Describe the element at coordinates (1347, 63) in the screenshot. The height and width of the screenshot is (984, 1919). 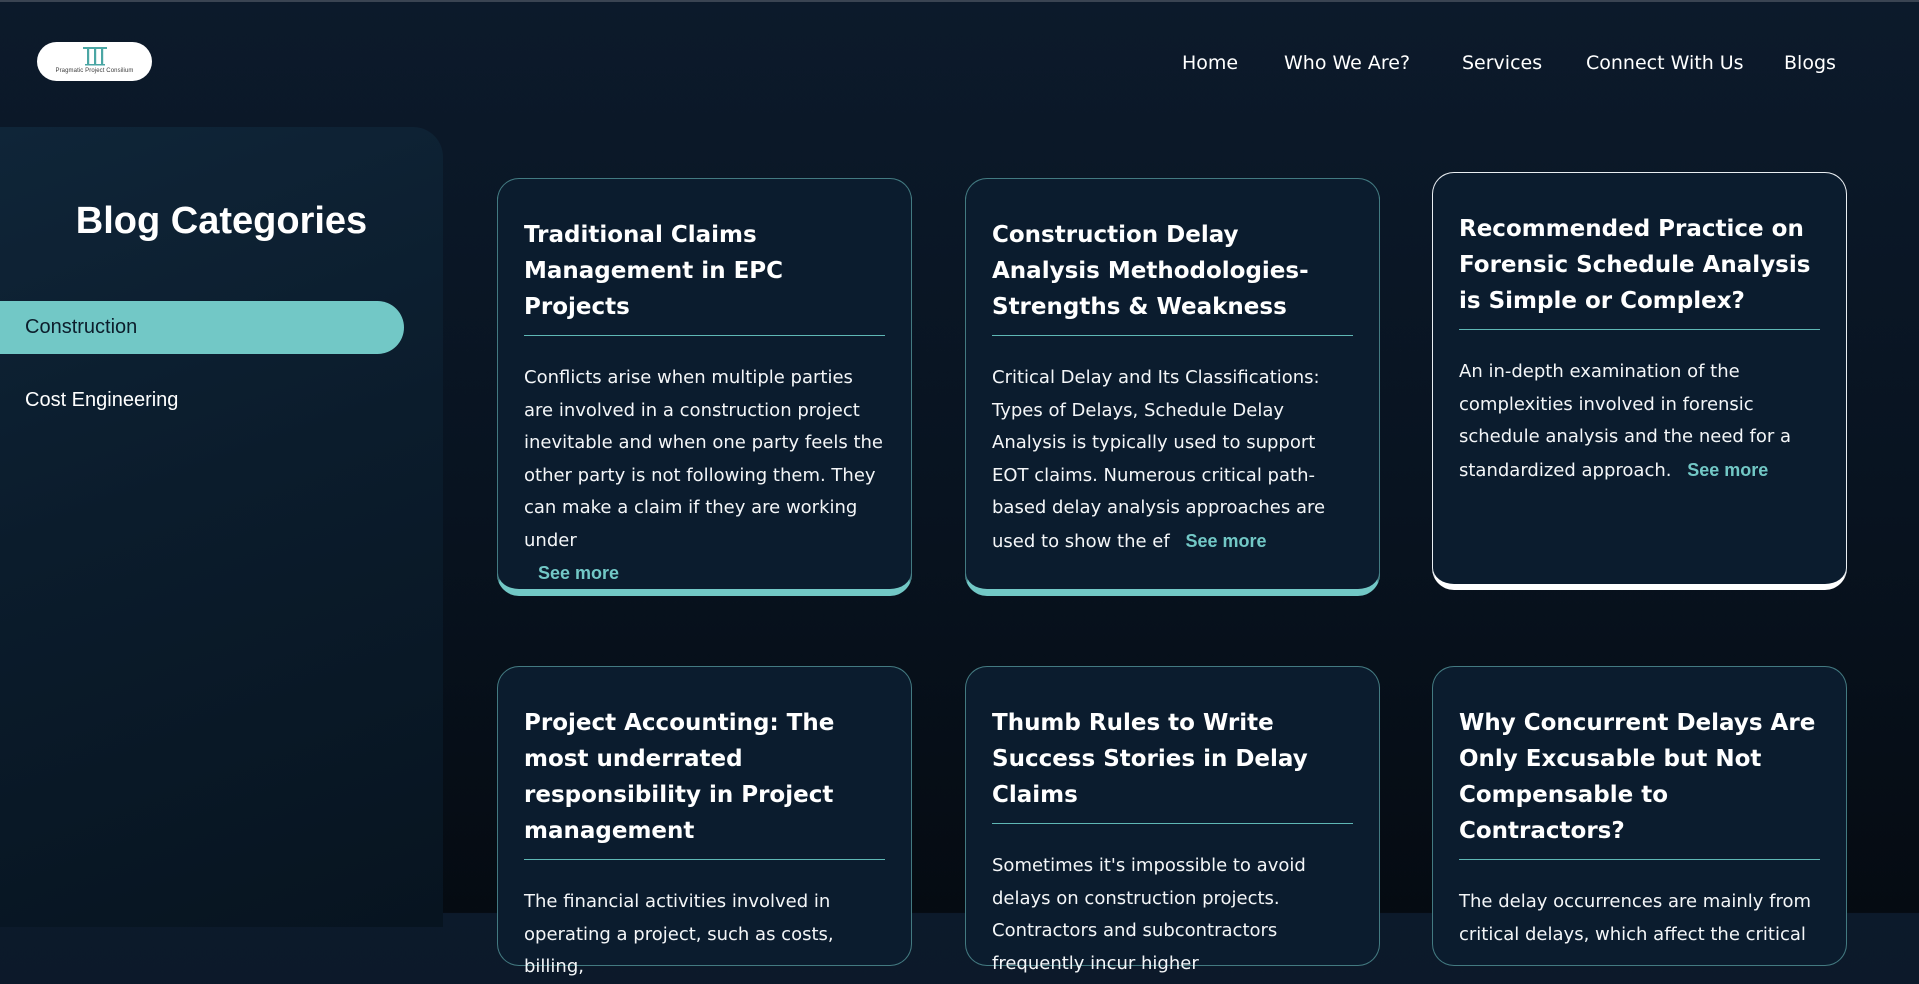
I see `nav-who-we-are: Who We Are?` at that location.